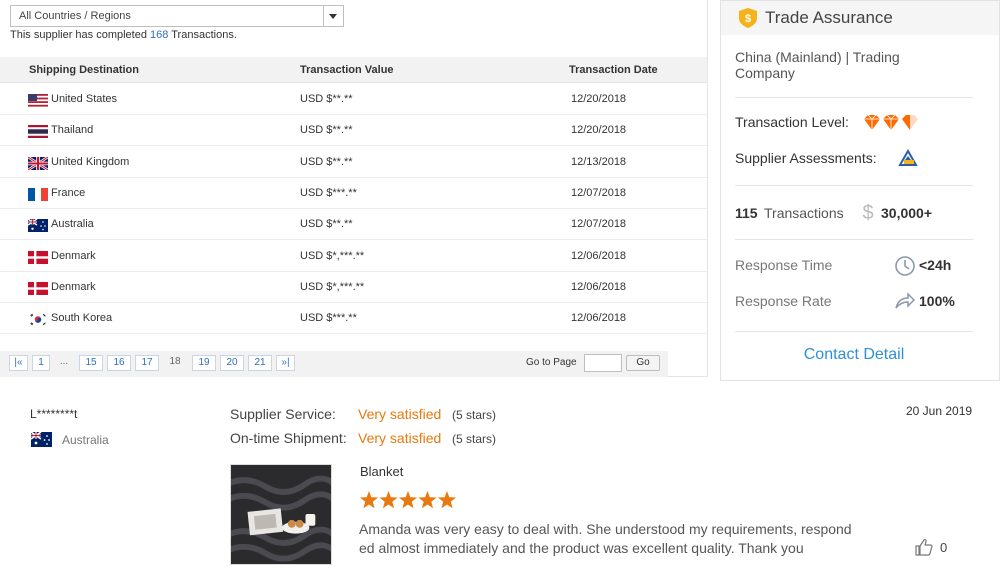 The height and width of the screenshot is (572, 1000). I want to click on table-row: United Kingdom USD $**.** 12/13/2018, so click(353, 162).